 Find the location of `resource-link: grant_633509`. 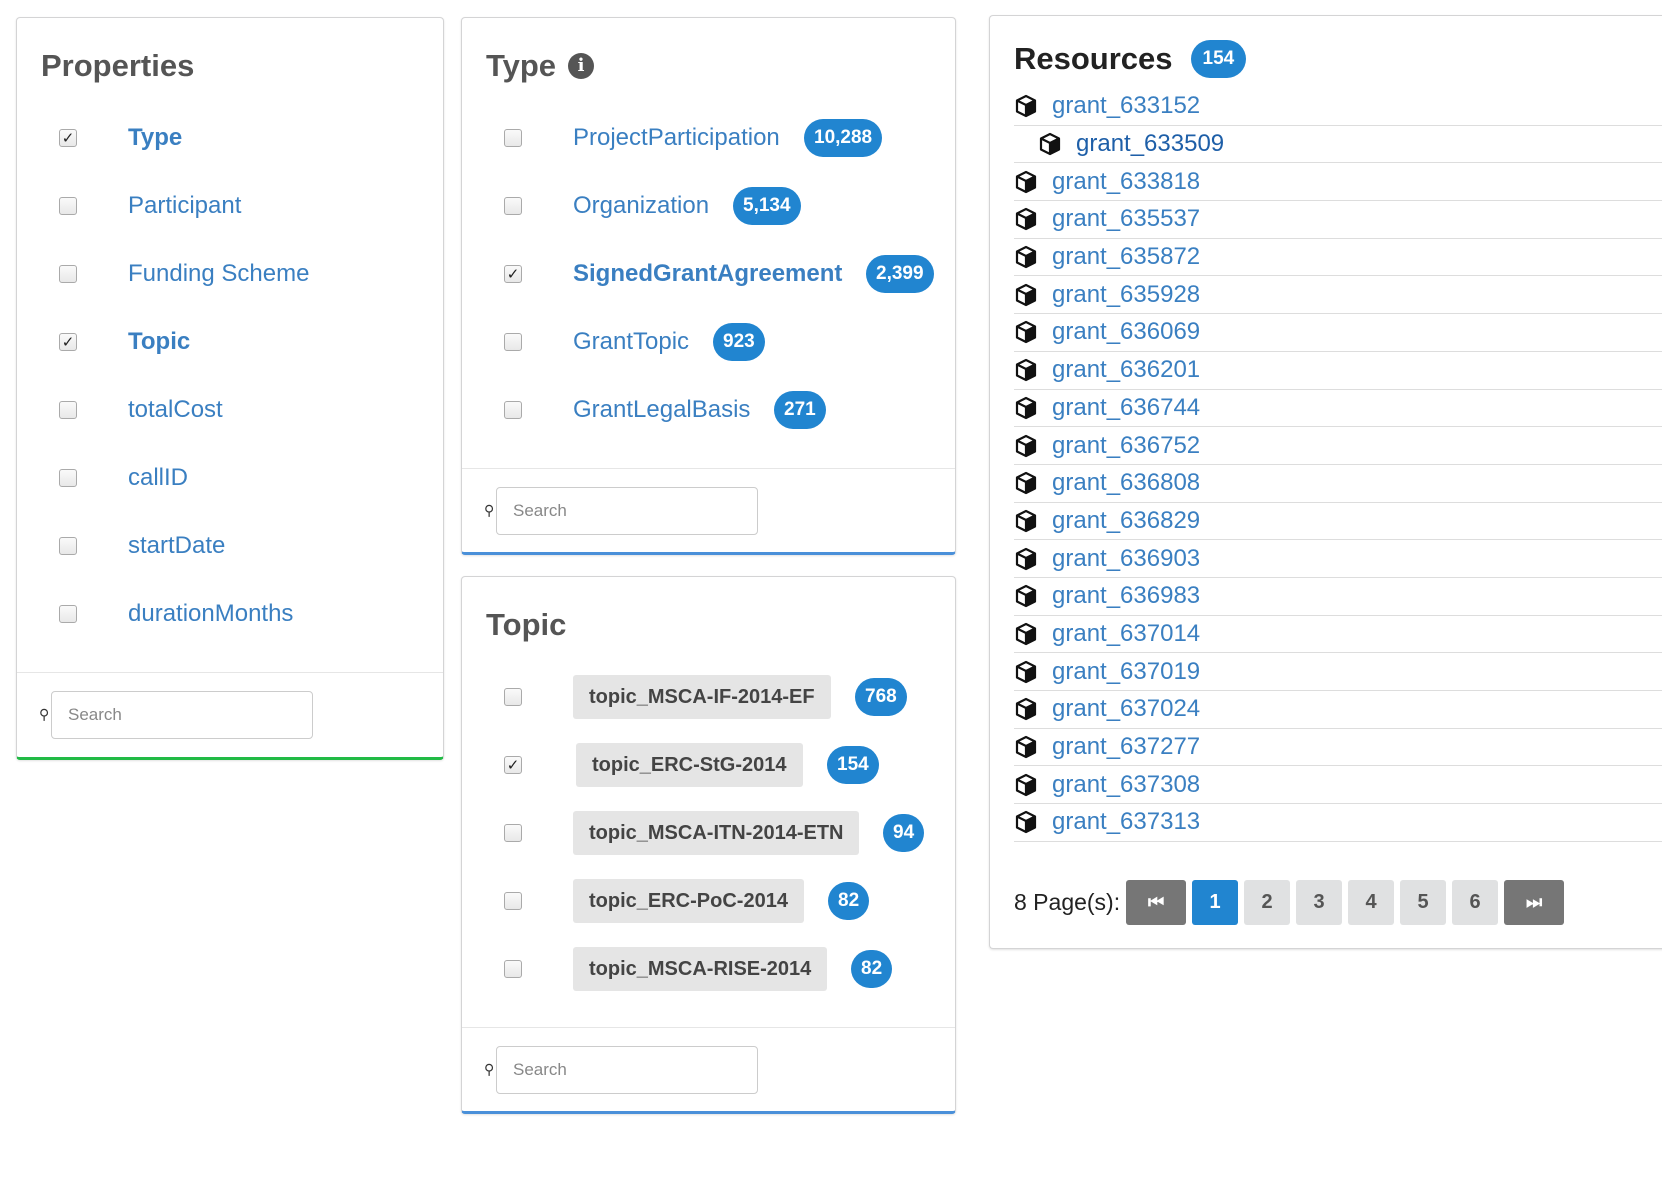

resource-link: grant_633509 is located at coordinates (1150, 144).